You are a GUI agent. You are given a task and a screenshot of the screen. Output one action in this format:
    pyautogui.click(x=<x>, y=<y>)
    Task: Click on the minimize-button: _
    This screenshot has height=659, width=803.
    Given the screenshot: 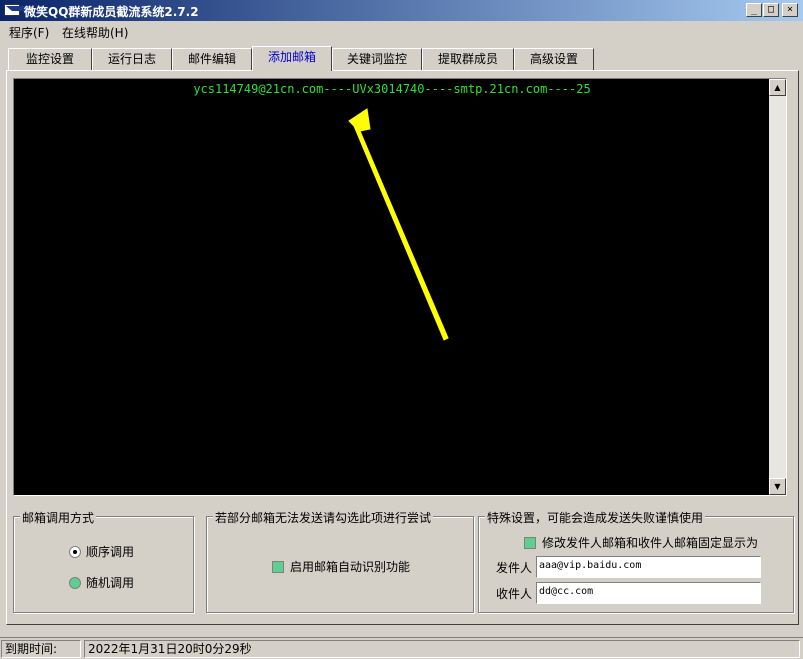 What is the action you would take?
    pyautogui.click(x=754, y=10)
    